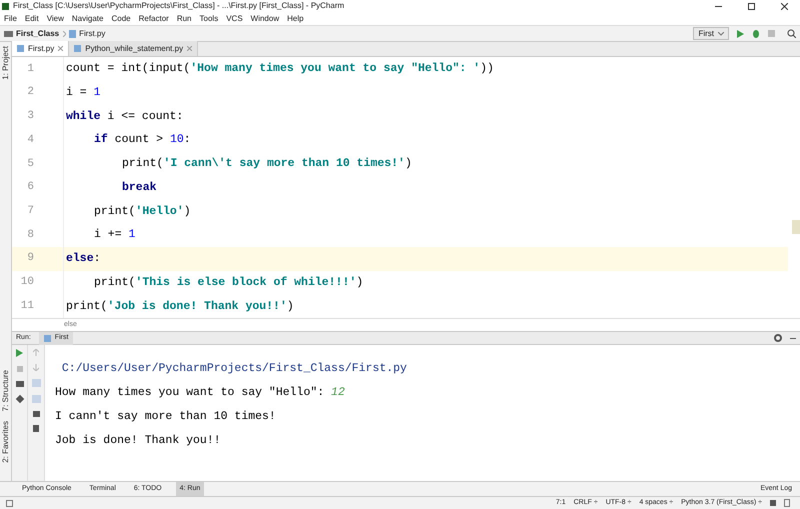 Image resolution: width=800 pixels, height=509 pixels. Describe the element at coordinates (200, 393) in the screenshot. I see `console-line: How many times you want to say "Hello": 12` at that location.